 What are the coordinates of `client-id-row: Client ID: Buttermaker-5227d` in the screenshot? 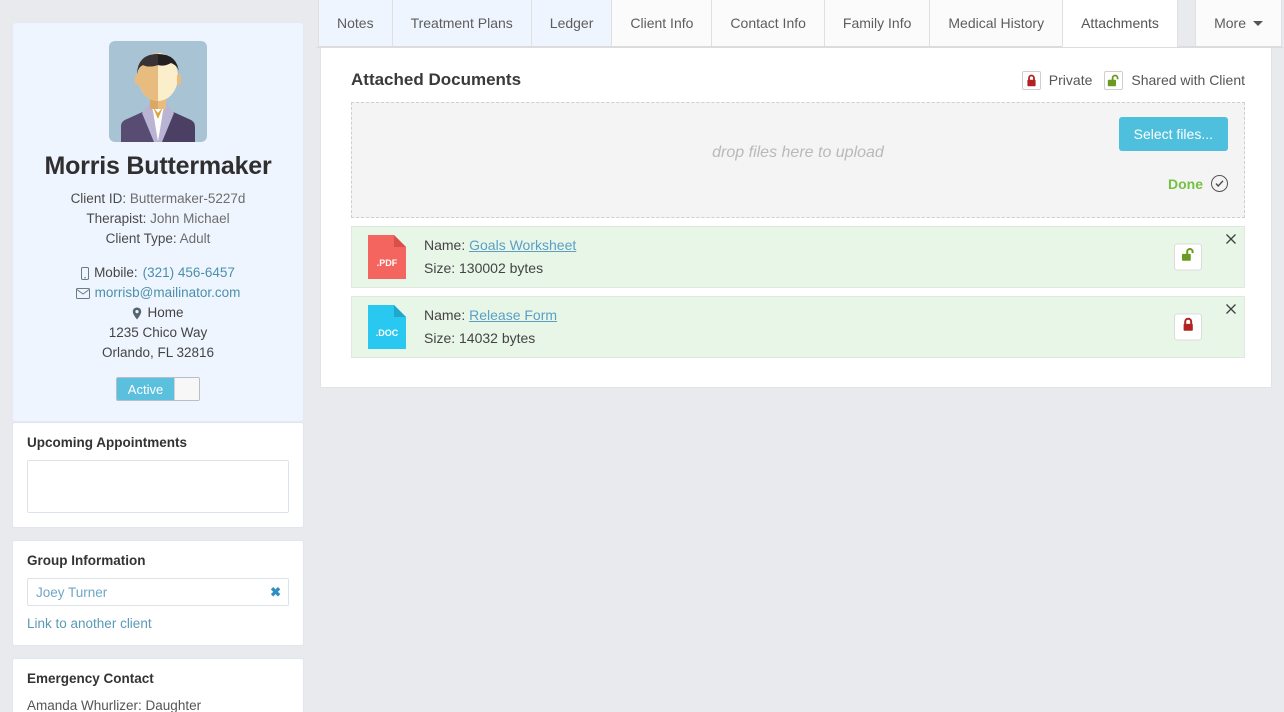 It's located at (158, 199).